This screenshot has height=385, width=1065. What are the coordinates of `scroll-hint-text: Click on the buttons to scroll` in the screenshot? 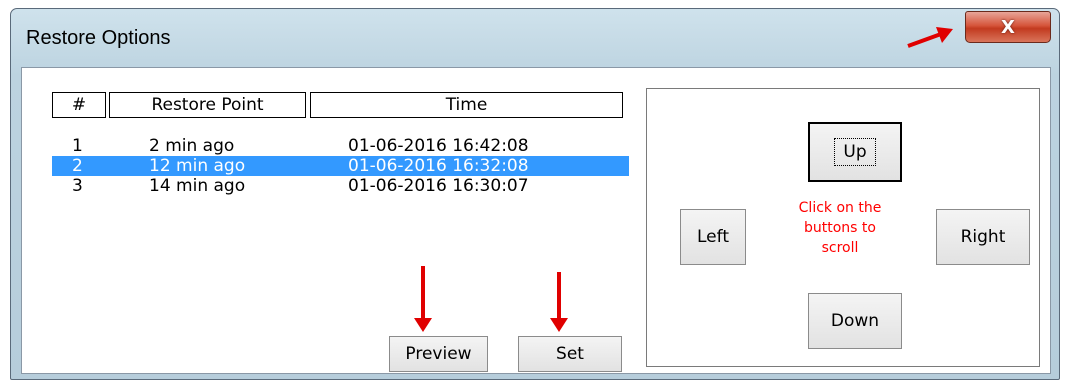 It's located at (840, 228).